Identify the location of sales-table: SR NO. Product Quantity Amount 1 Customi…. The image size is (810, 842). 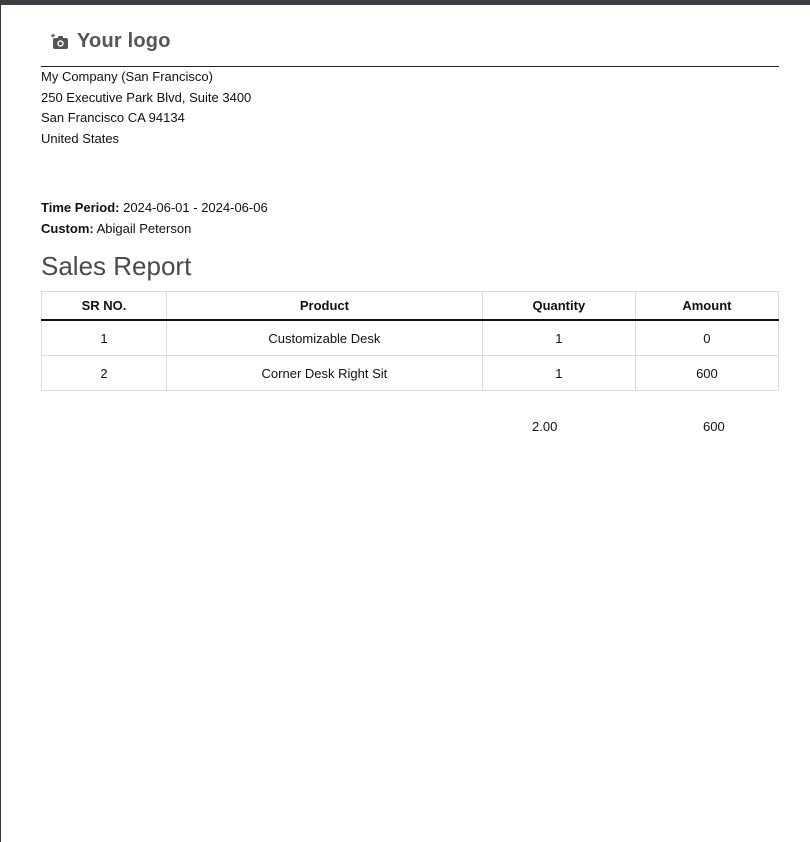
(410, 341).